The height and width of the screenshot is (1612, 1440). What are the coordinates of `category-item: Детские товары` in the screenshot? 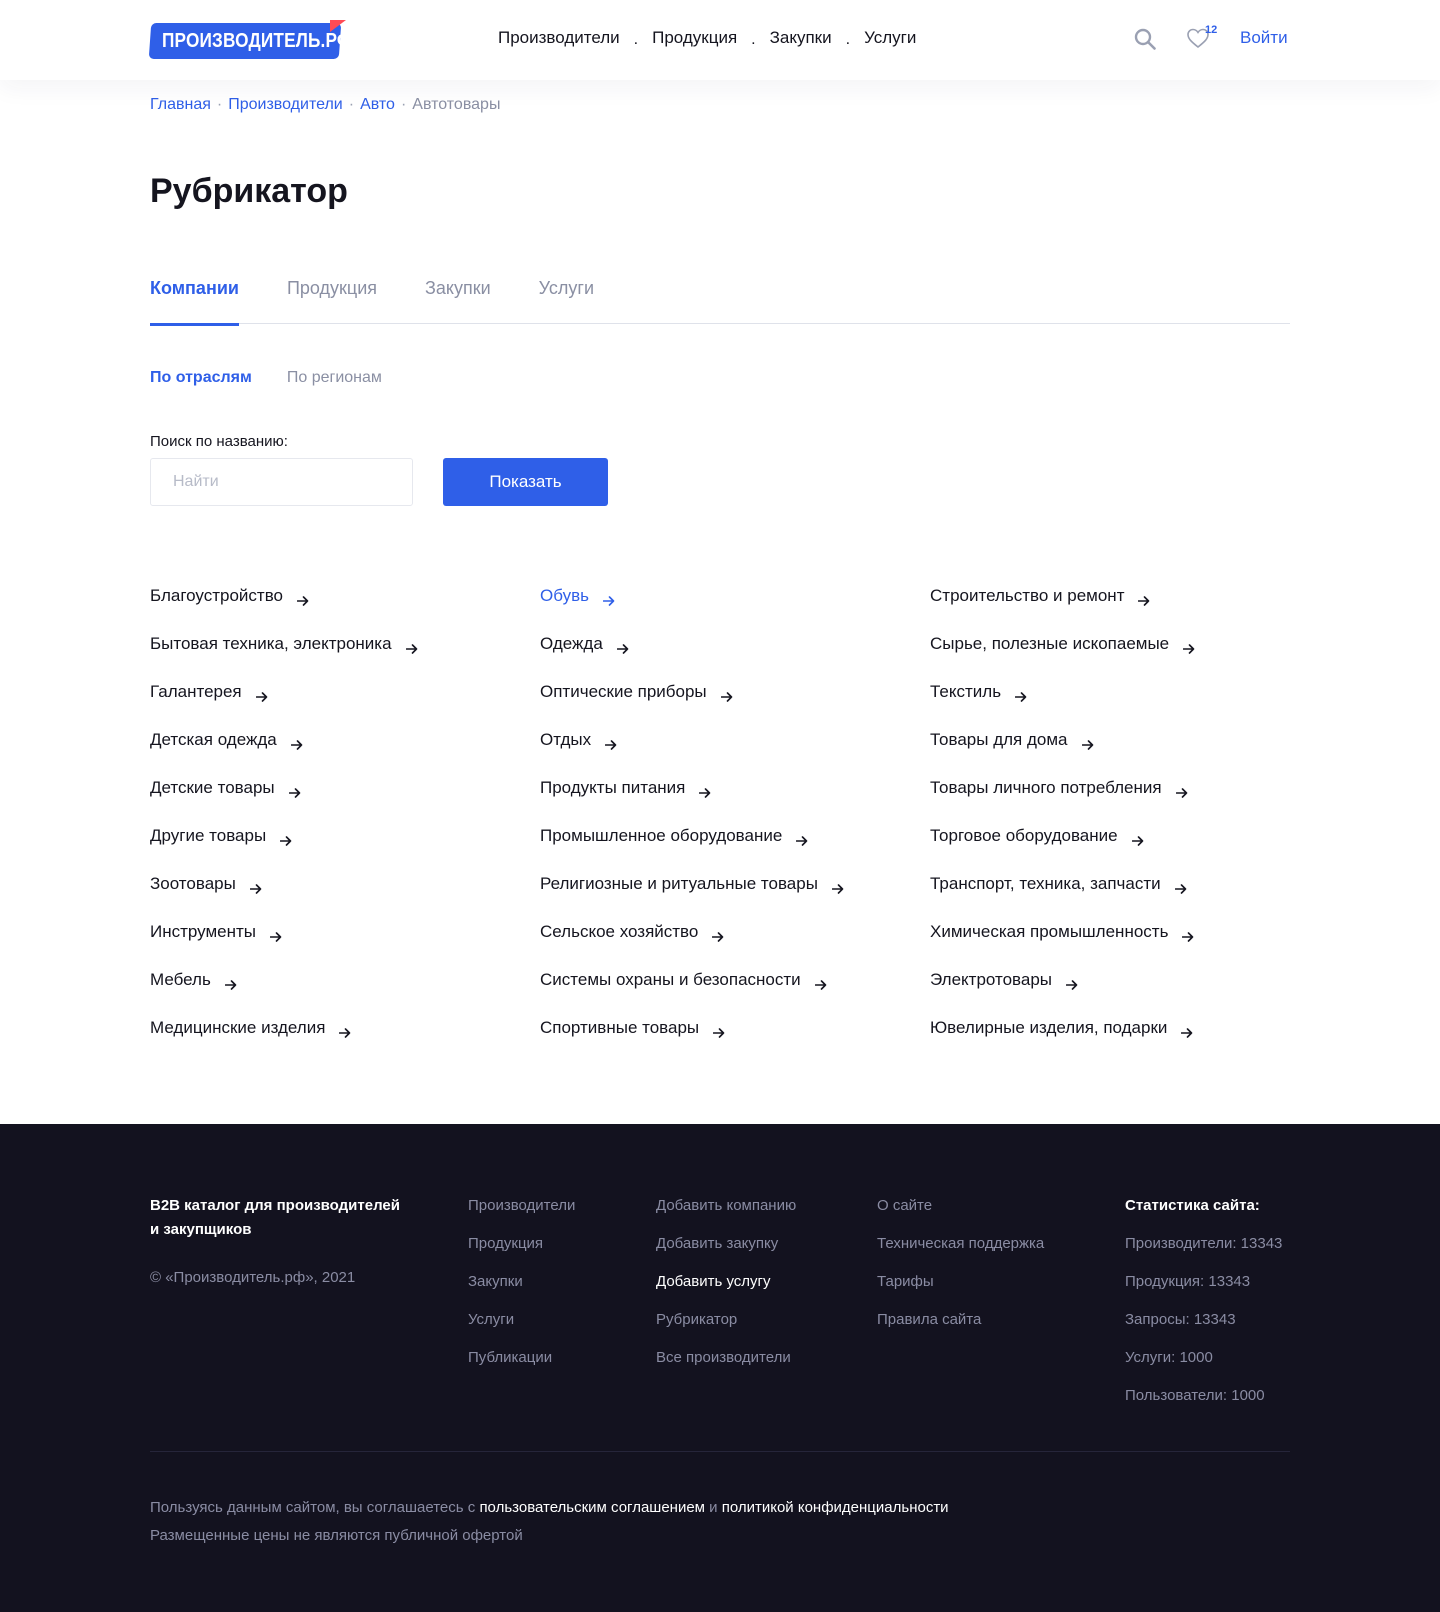 It's located at (335, 788).